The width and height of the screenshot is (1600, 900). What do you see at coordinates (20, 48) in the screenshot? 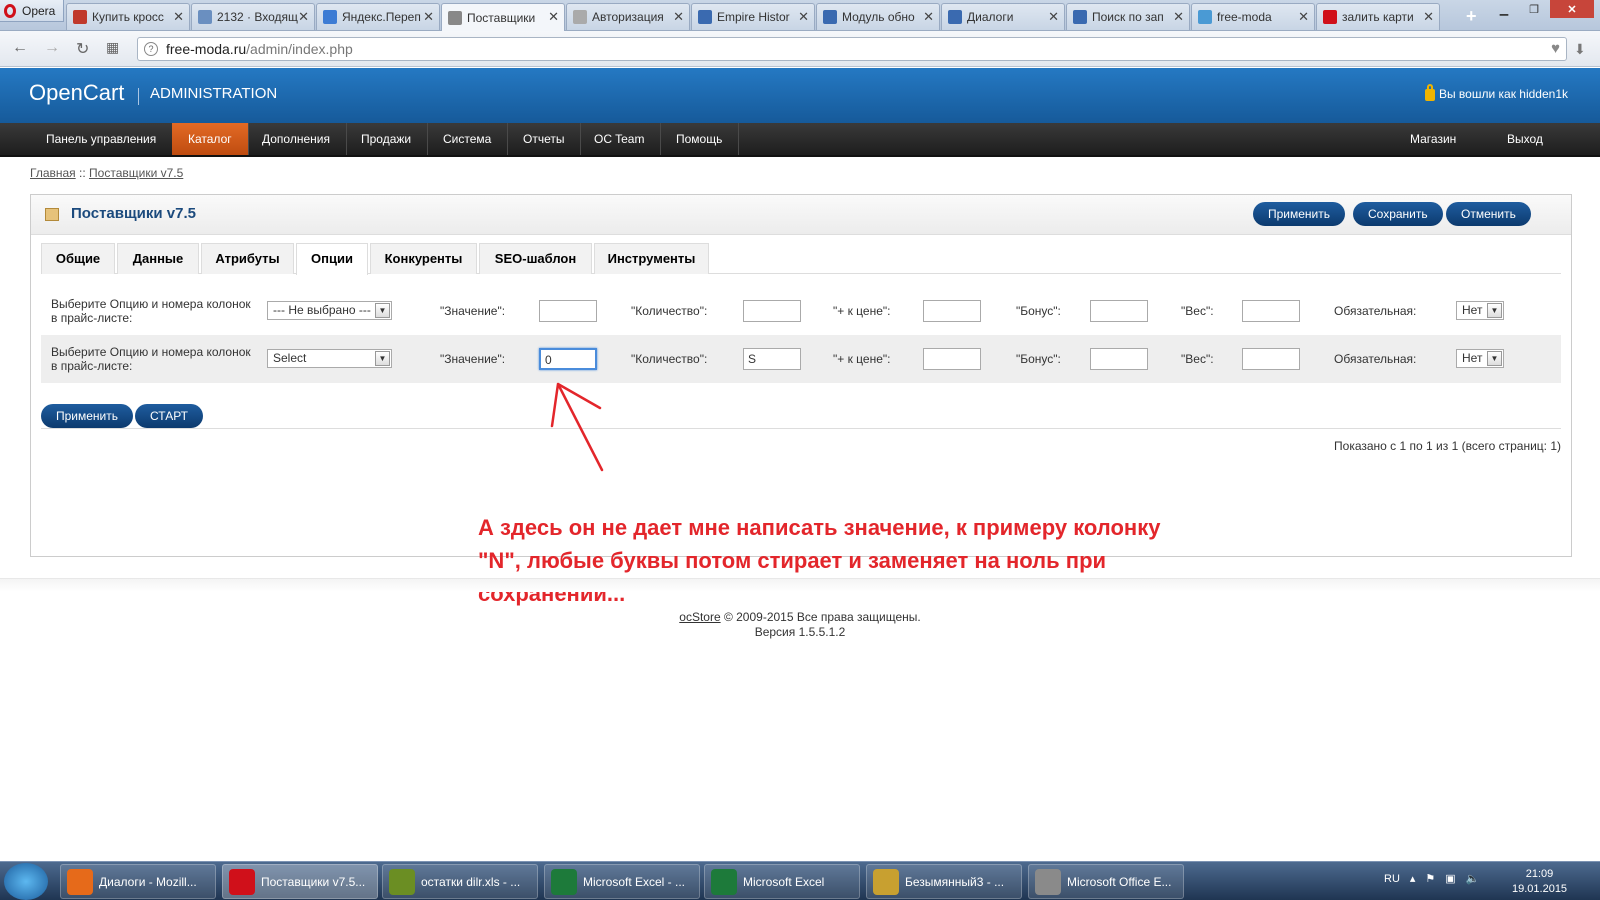
I see `back-arrow-icon: ←` at bounding box center [20, 48].